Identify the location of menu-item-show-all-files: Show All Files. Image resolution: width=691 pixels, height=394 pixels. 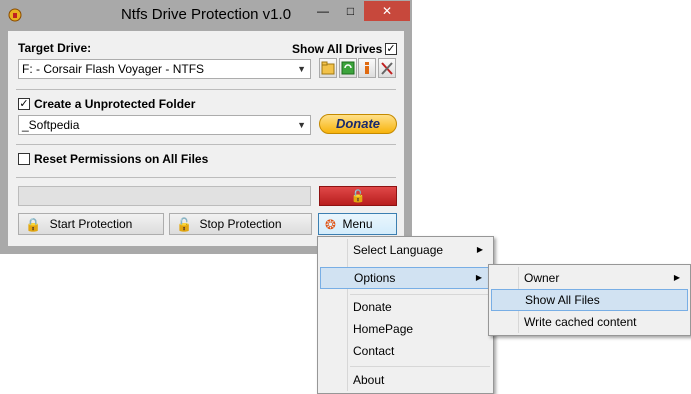
(589, 300).